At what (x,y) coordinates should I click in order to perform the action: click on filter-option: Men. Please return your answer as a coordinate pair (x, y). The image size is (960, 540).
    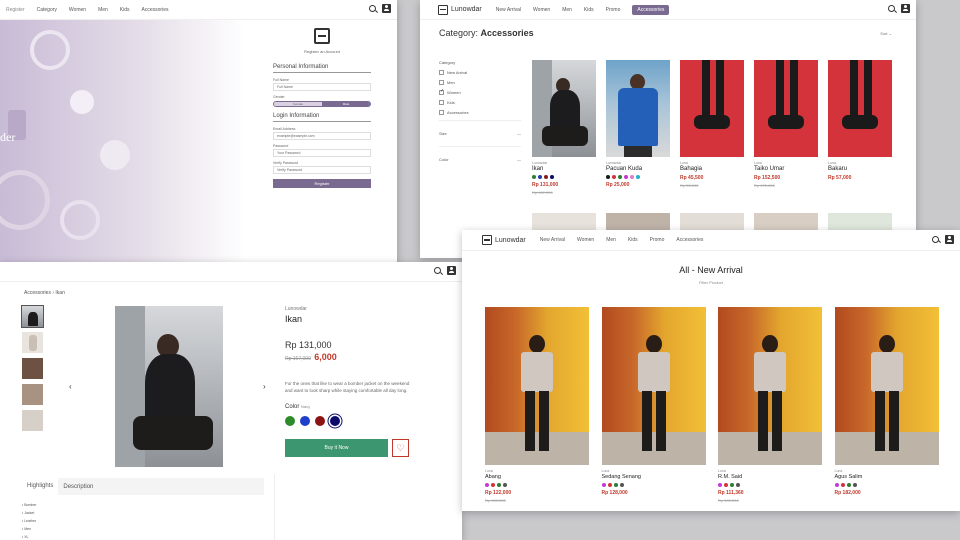
    Looking at the image, I should click on (480, 82).